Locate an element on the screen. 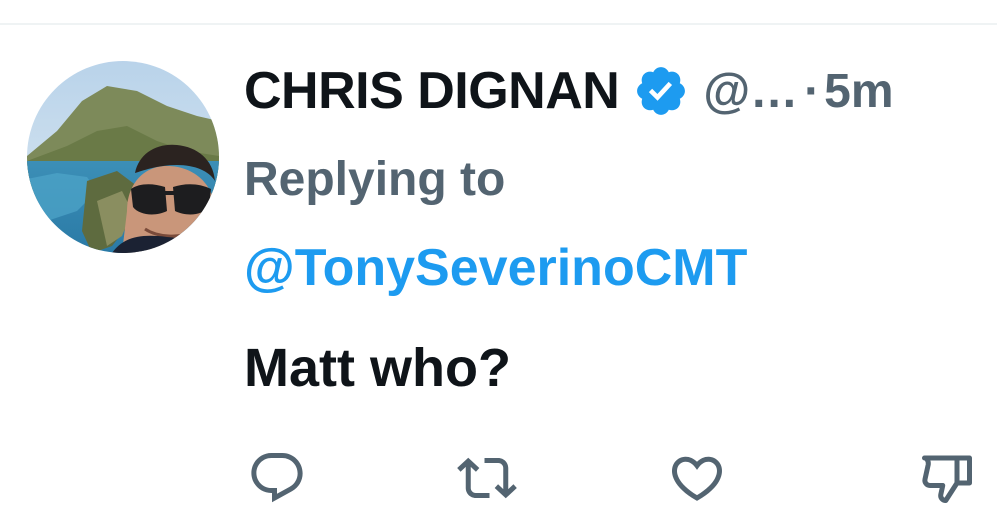  timestamp: 5m is located at coordinates (858, 91).